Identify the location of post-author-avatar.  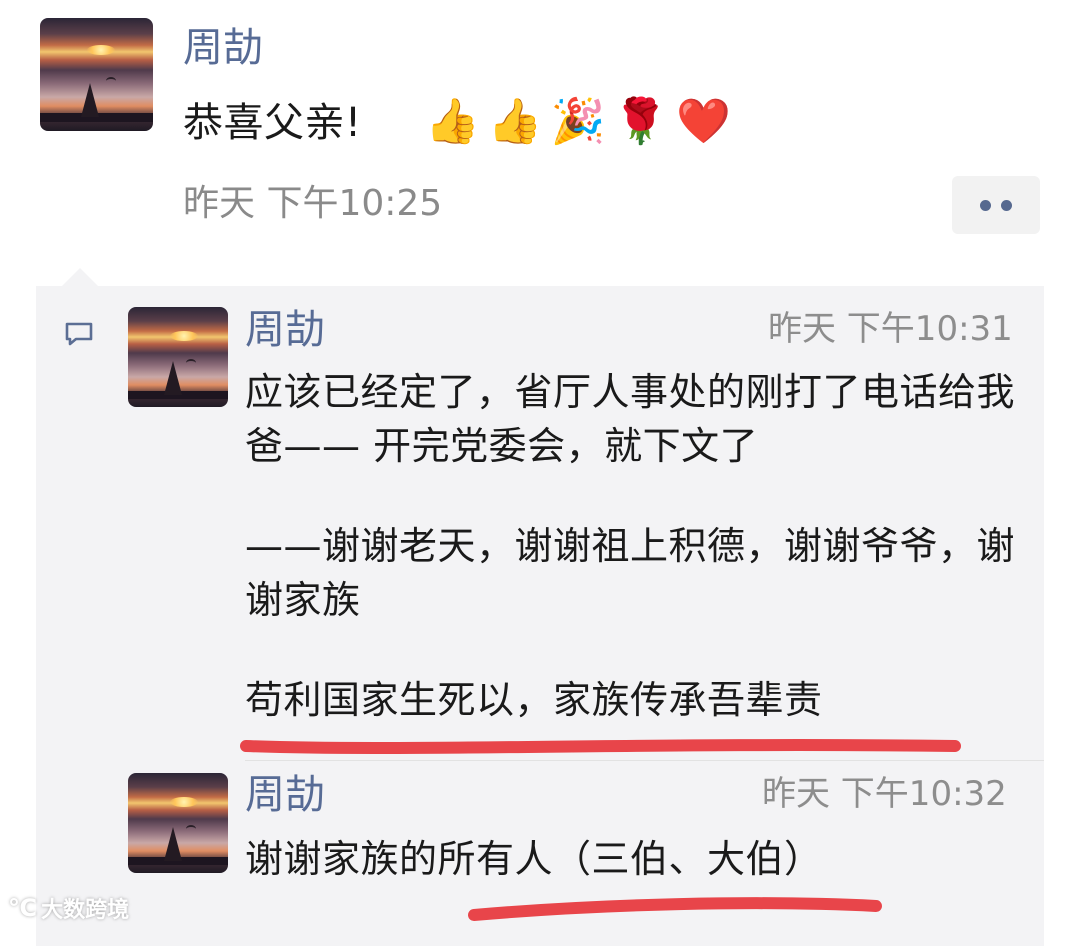
(96, 74).